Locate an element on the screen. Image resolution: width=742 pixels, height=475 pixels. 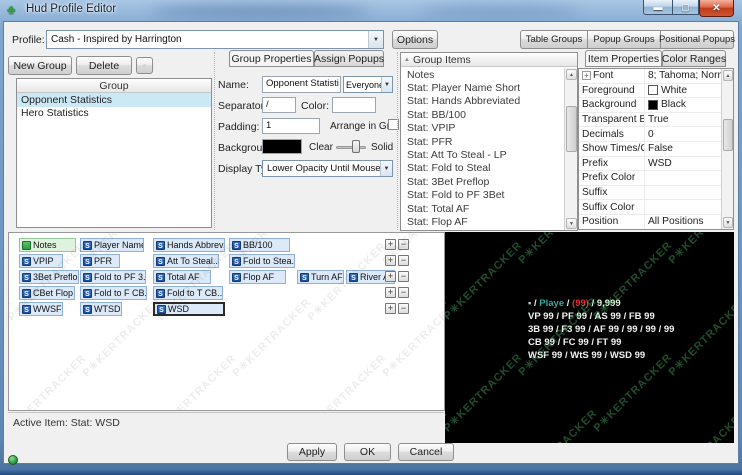
positional-popups-button: Positional Popups is located at coordinates (697, 39).